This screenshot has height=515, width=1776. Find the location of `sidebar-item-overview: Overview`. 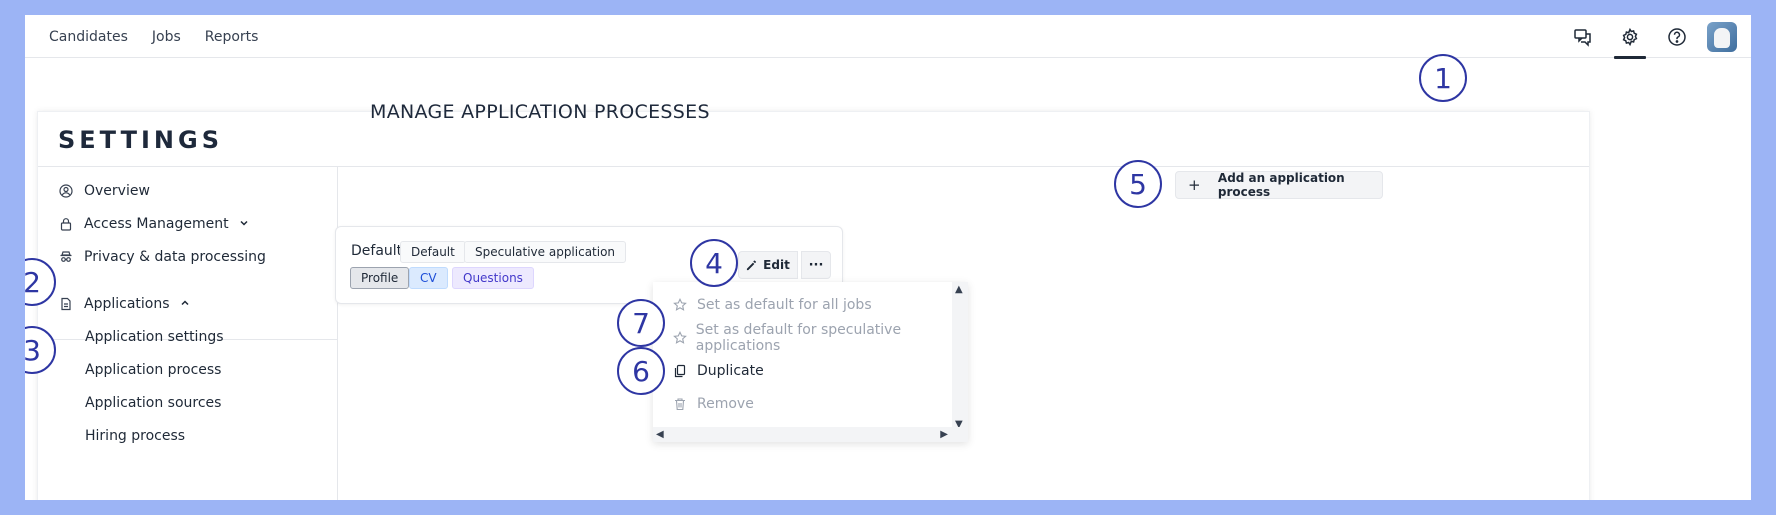

sidebar-item-overview: Overview is located at coordinates (104, 191).